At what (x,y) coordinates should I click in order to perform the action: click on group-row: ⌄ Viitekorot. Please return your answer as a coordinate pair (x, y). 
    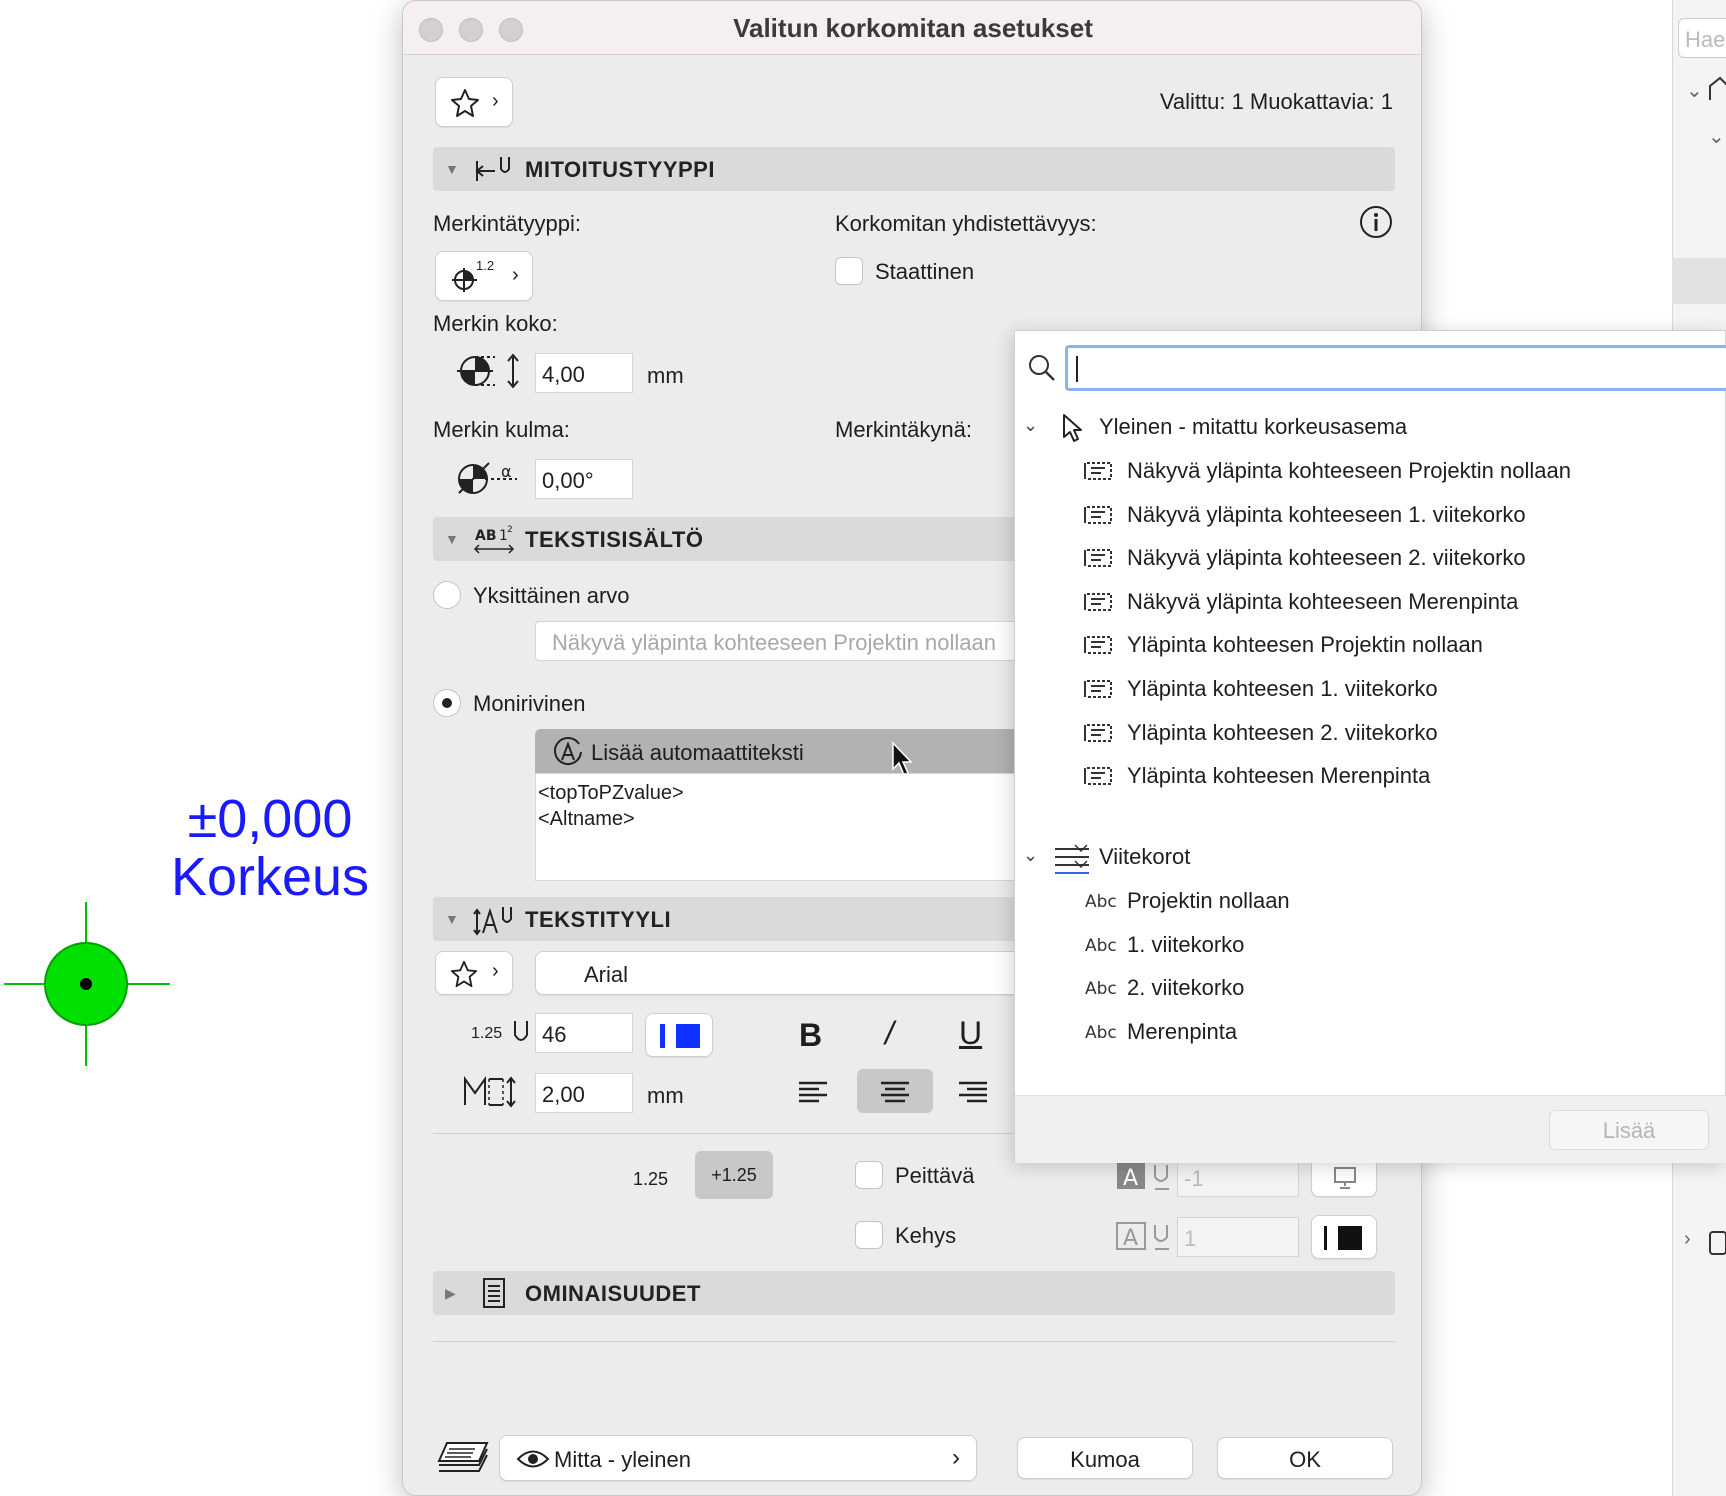
    Looking at the image, I should click on (1370, 857).